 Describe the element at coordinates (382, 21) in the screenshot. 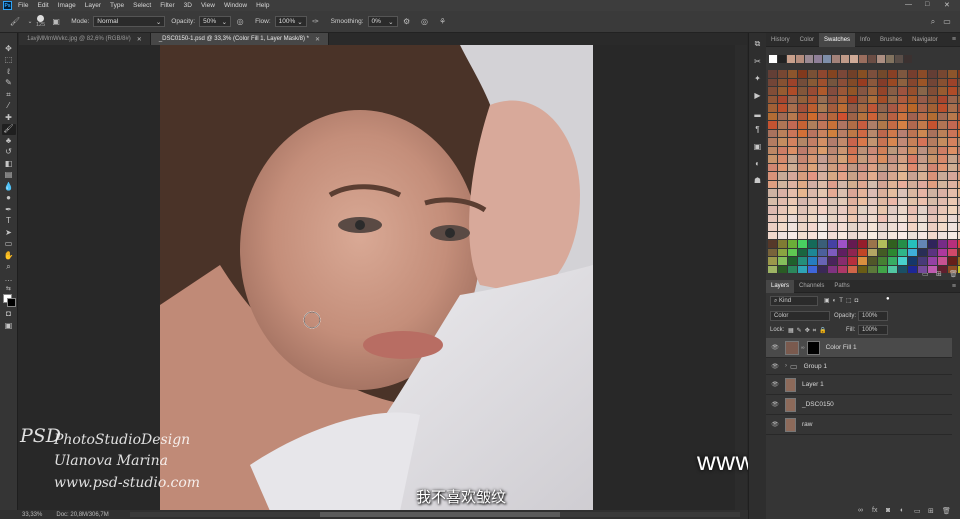

I see `smoothing-field: 0% ⌄` at that location.